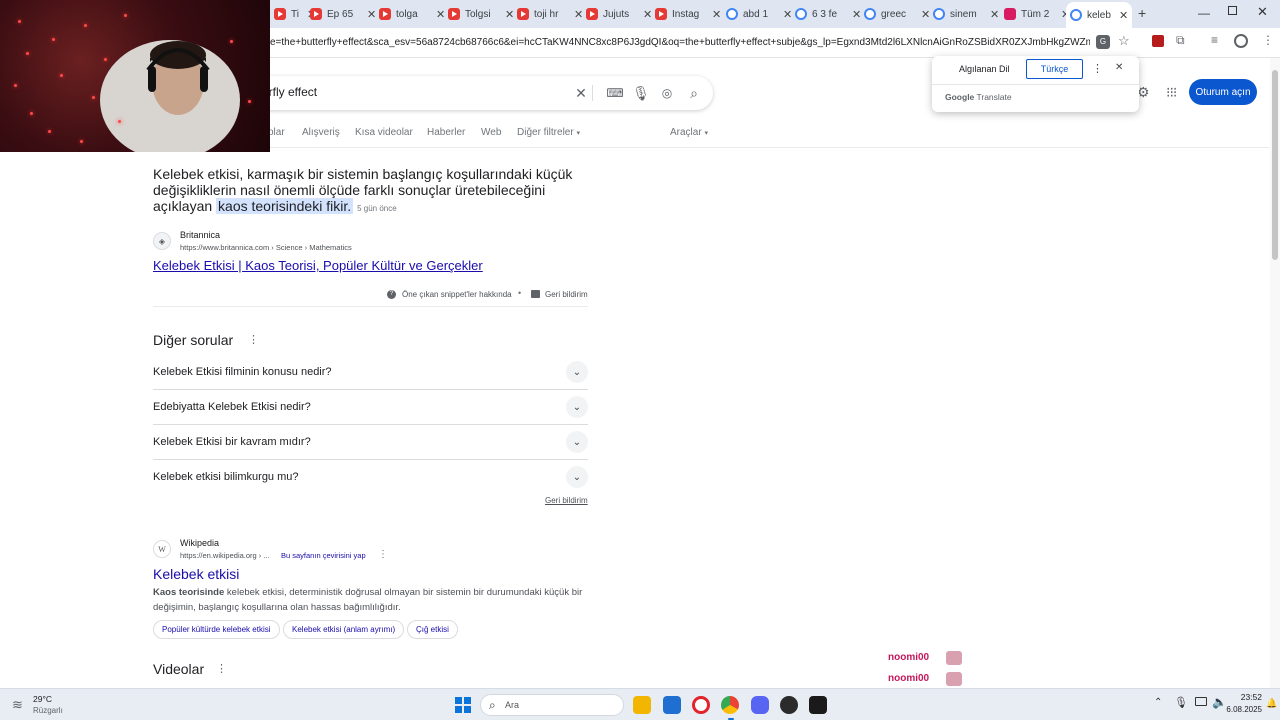 The height and width of the screenshot is (720, 1280). What do you see at coordinates (276, 132) in the screenshot?
I see `filter-images: olar` at bounding box center [276, 132].